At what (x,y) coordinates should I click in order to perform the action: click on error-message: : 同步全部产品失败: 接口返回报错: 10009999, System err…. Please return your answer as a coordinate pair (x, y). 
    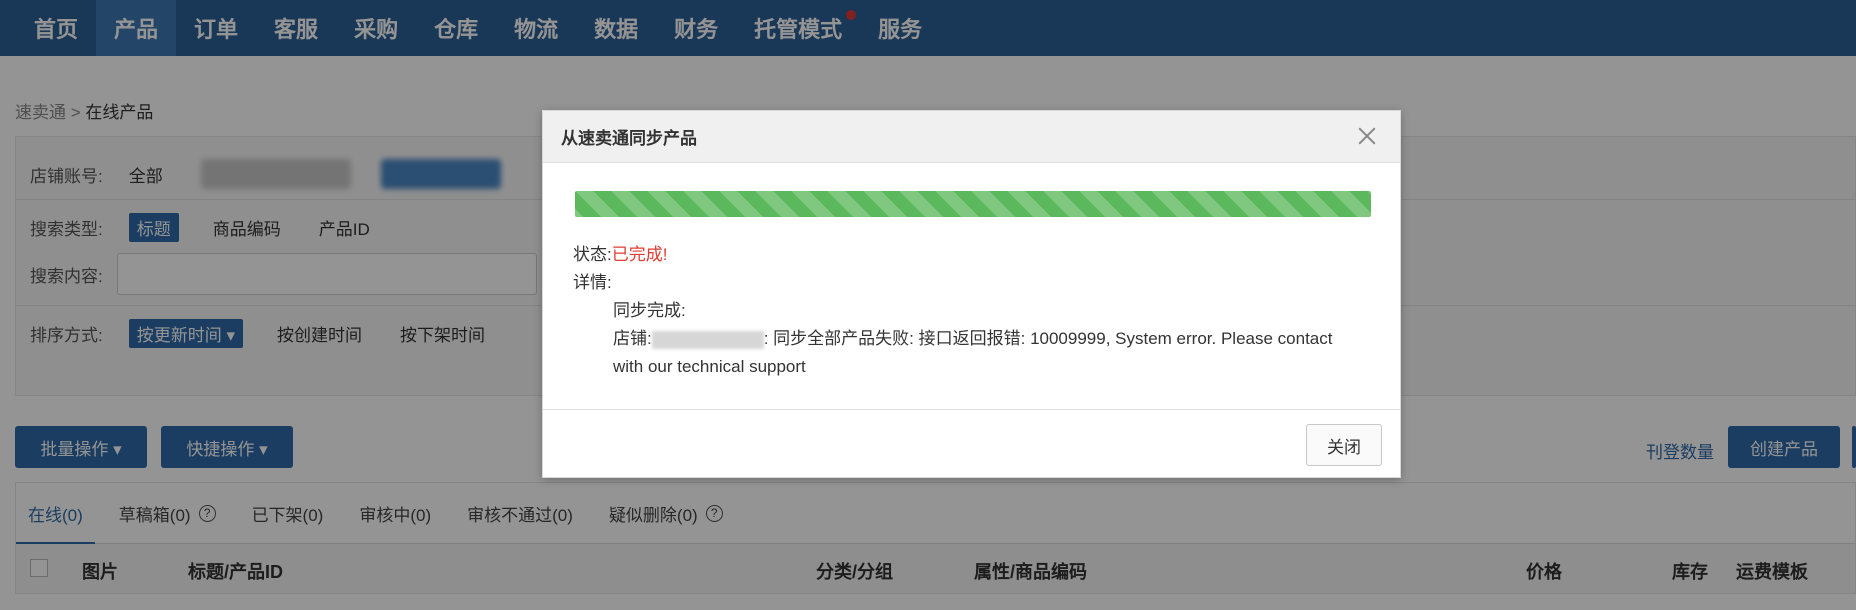
    Looking at the image, I should click on (1048, 338).